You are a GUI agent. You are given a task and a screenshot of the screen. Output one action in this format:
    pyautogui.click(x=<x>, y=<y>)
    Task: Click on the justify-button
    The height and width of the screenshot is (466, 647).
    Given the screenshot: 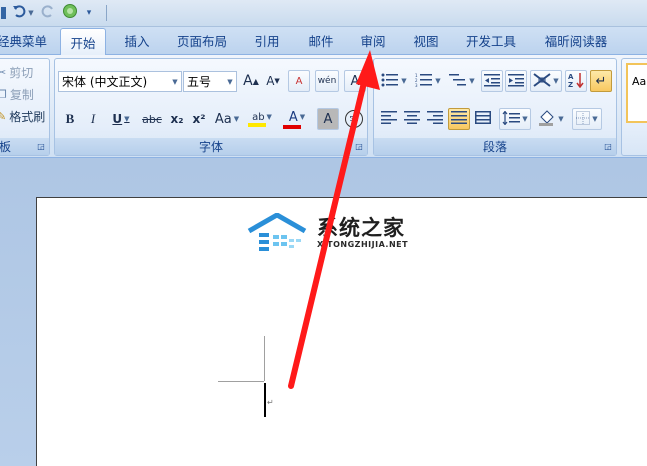 What is the action you would take?
    pyautogui.click(x=459, y=119)
    